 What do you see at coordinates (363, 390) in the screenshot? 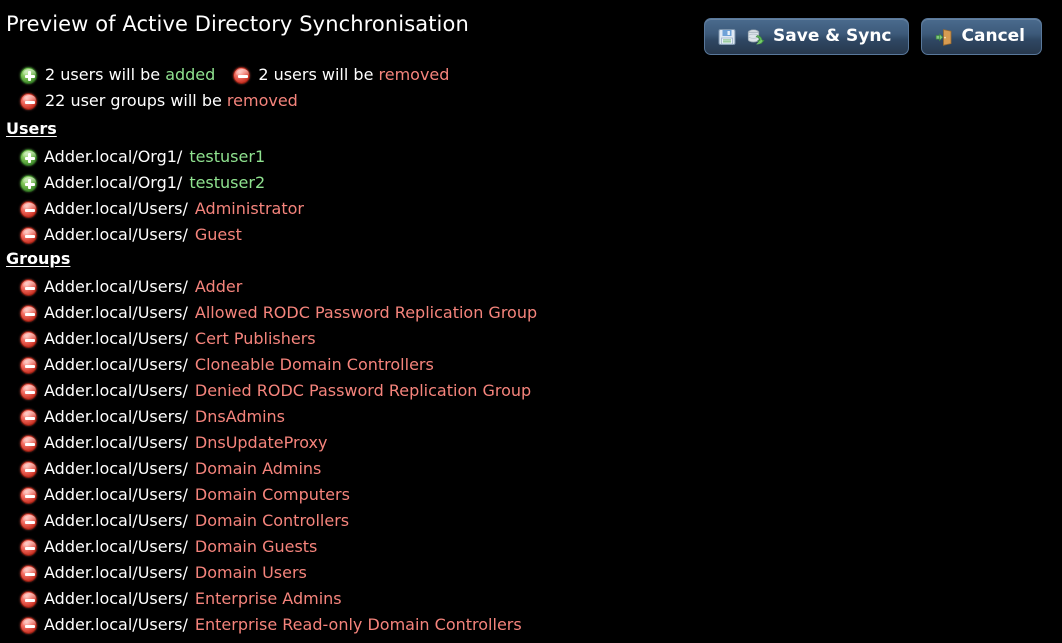
I see `entry-name: Denied RODC Password Replication Group` at bounding box center [363, 390].